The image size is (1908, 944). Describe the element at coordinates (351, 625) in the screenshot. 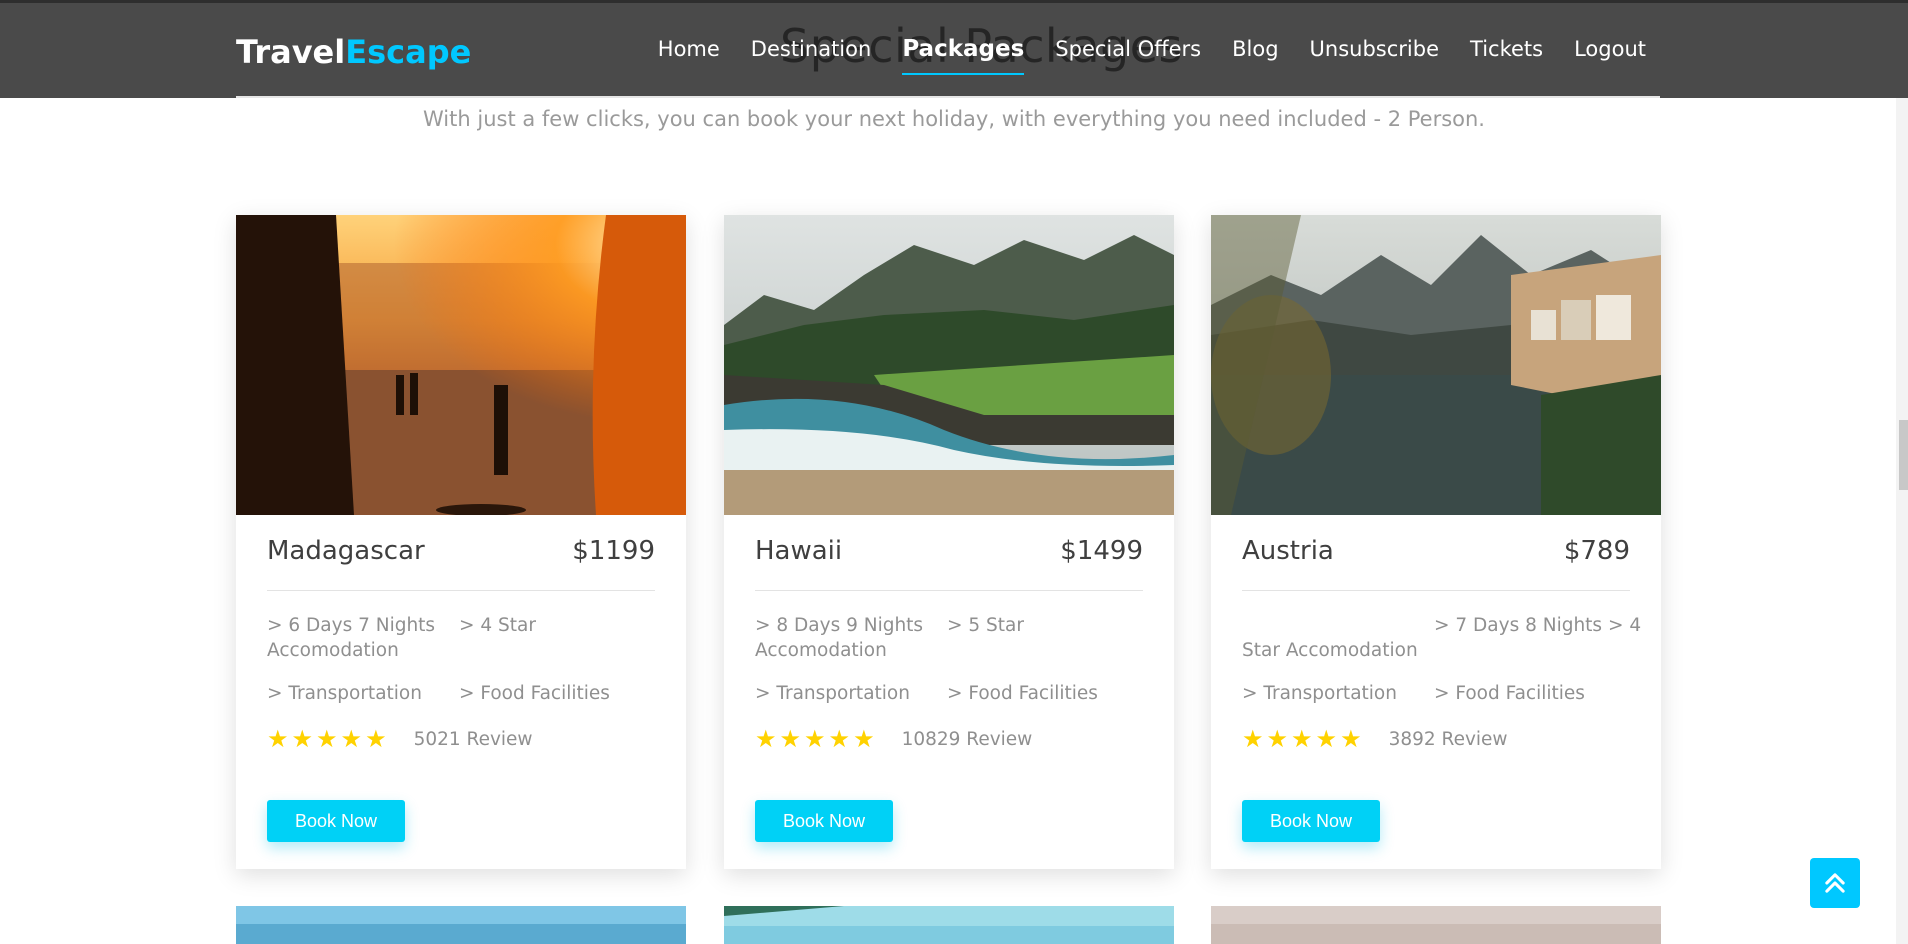

I see `feature-duration: > 6 Days 7 Nights` at that location.